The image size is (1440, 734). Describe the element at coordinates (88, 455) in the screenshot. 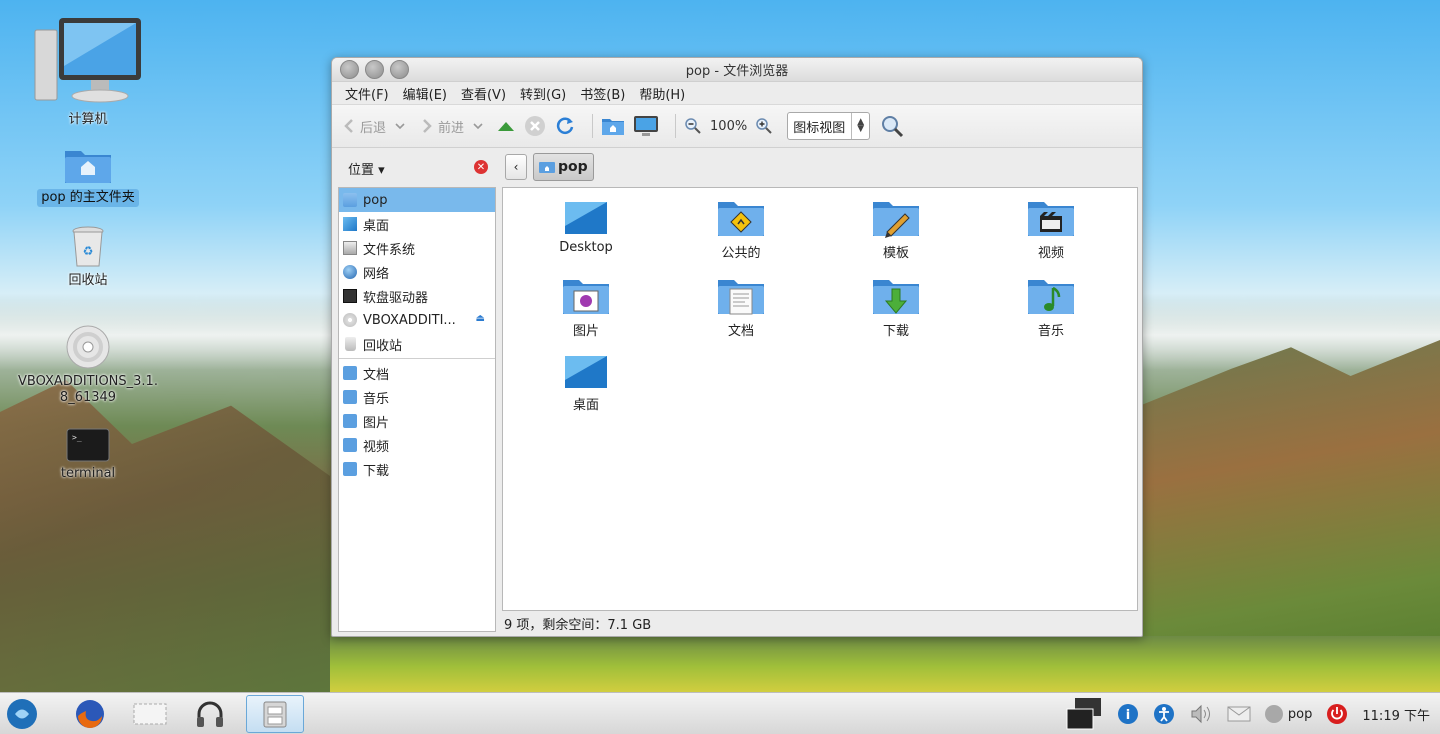

I see `desktop-icon-terminal: >_ terminal` at that location.